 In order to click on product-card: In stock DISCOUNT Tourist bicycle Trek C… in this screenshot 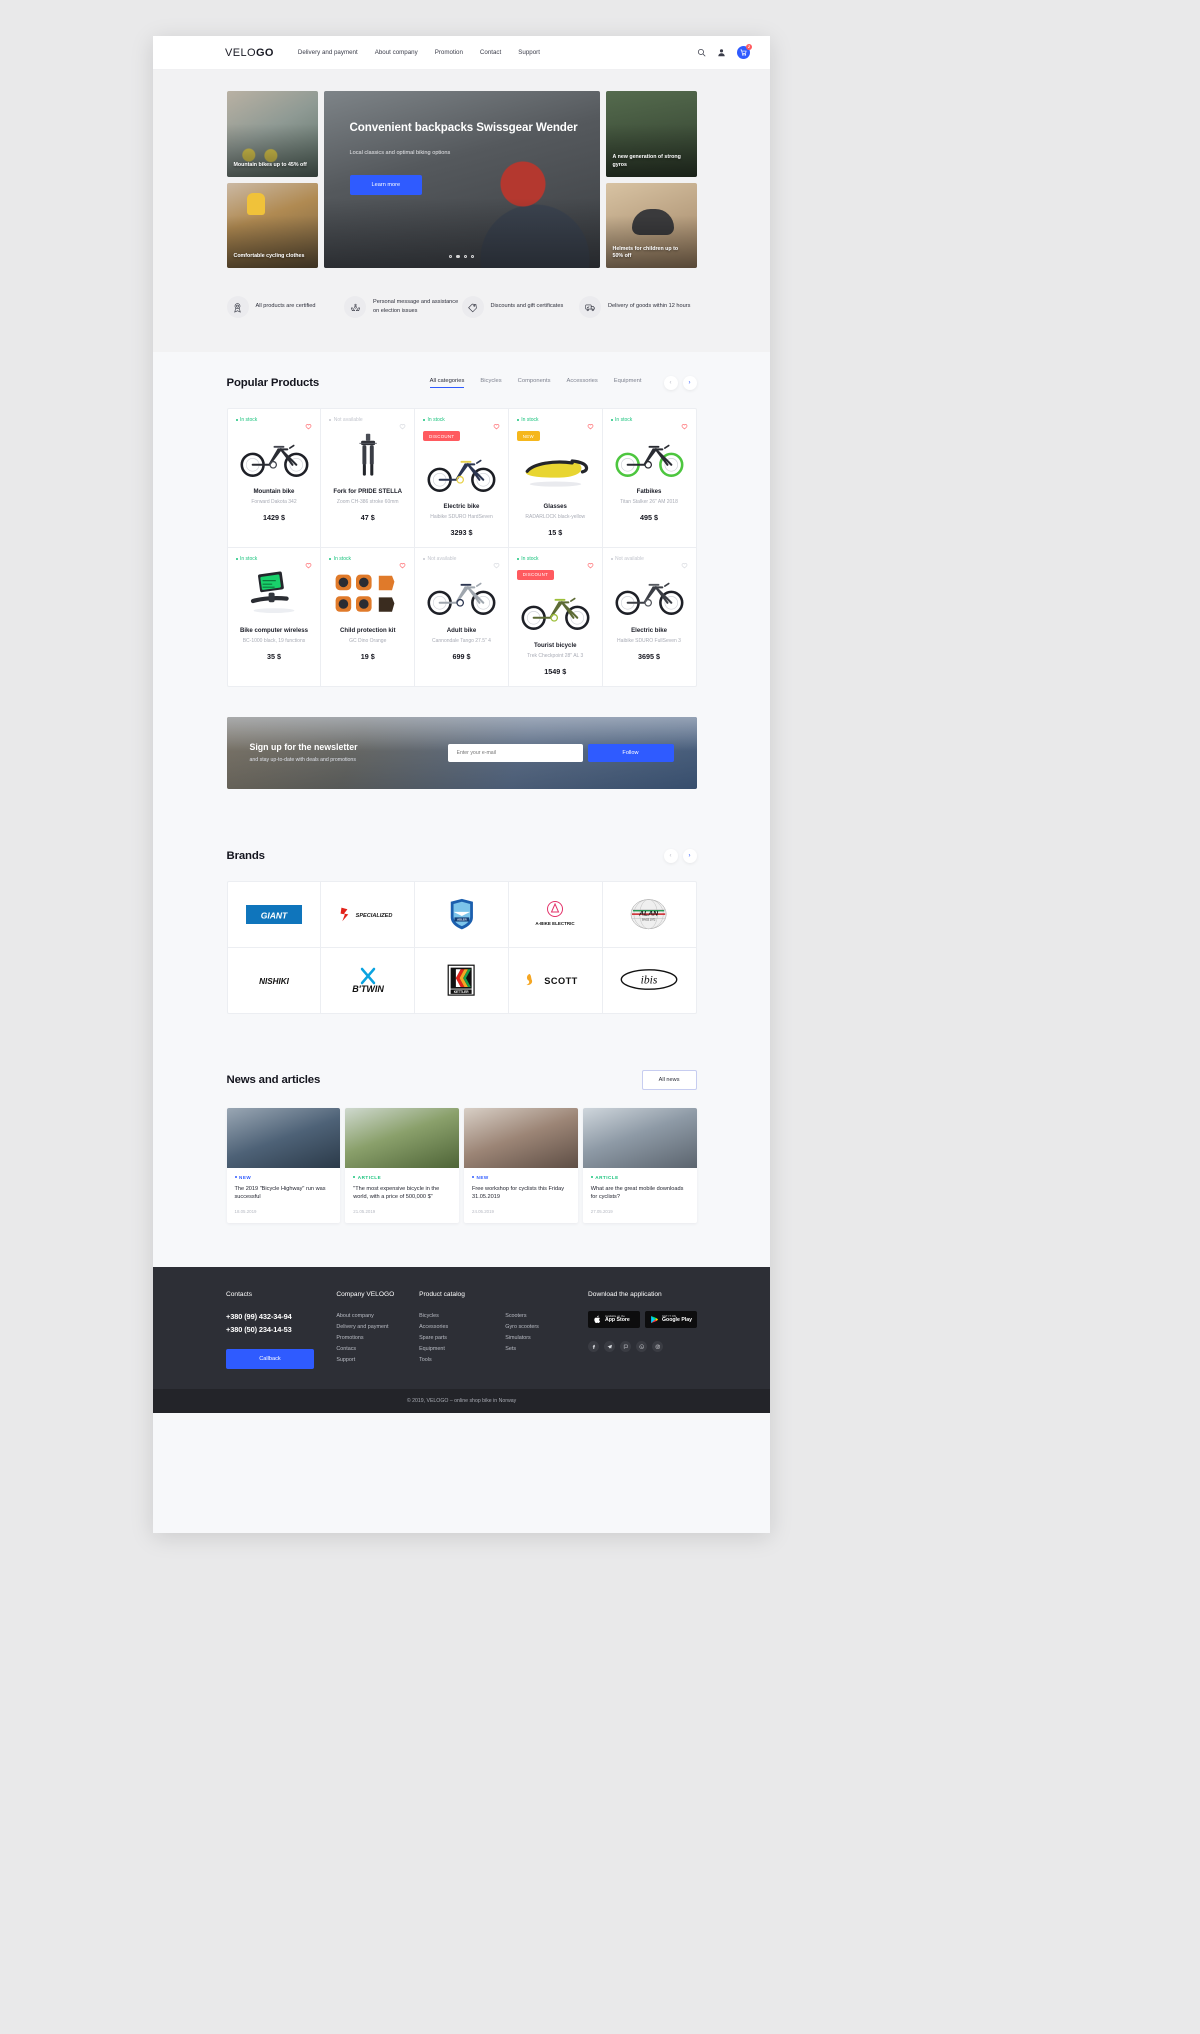, I will do `click(555, 616)`.